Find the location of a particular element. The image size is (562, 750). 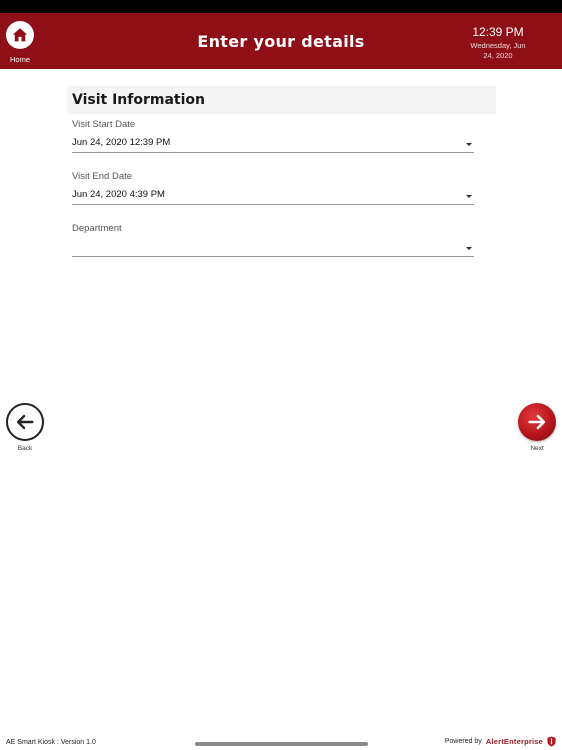

arrow-right-icon is located at coordinates (537, 422).